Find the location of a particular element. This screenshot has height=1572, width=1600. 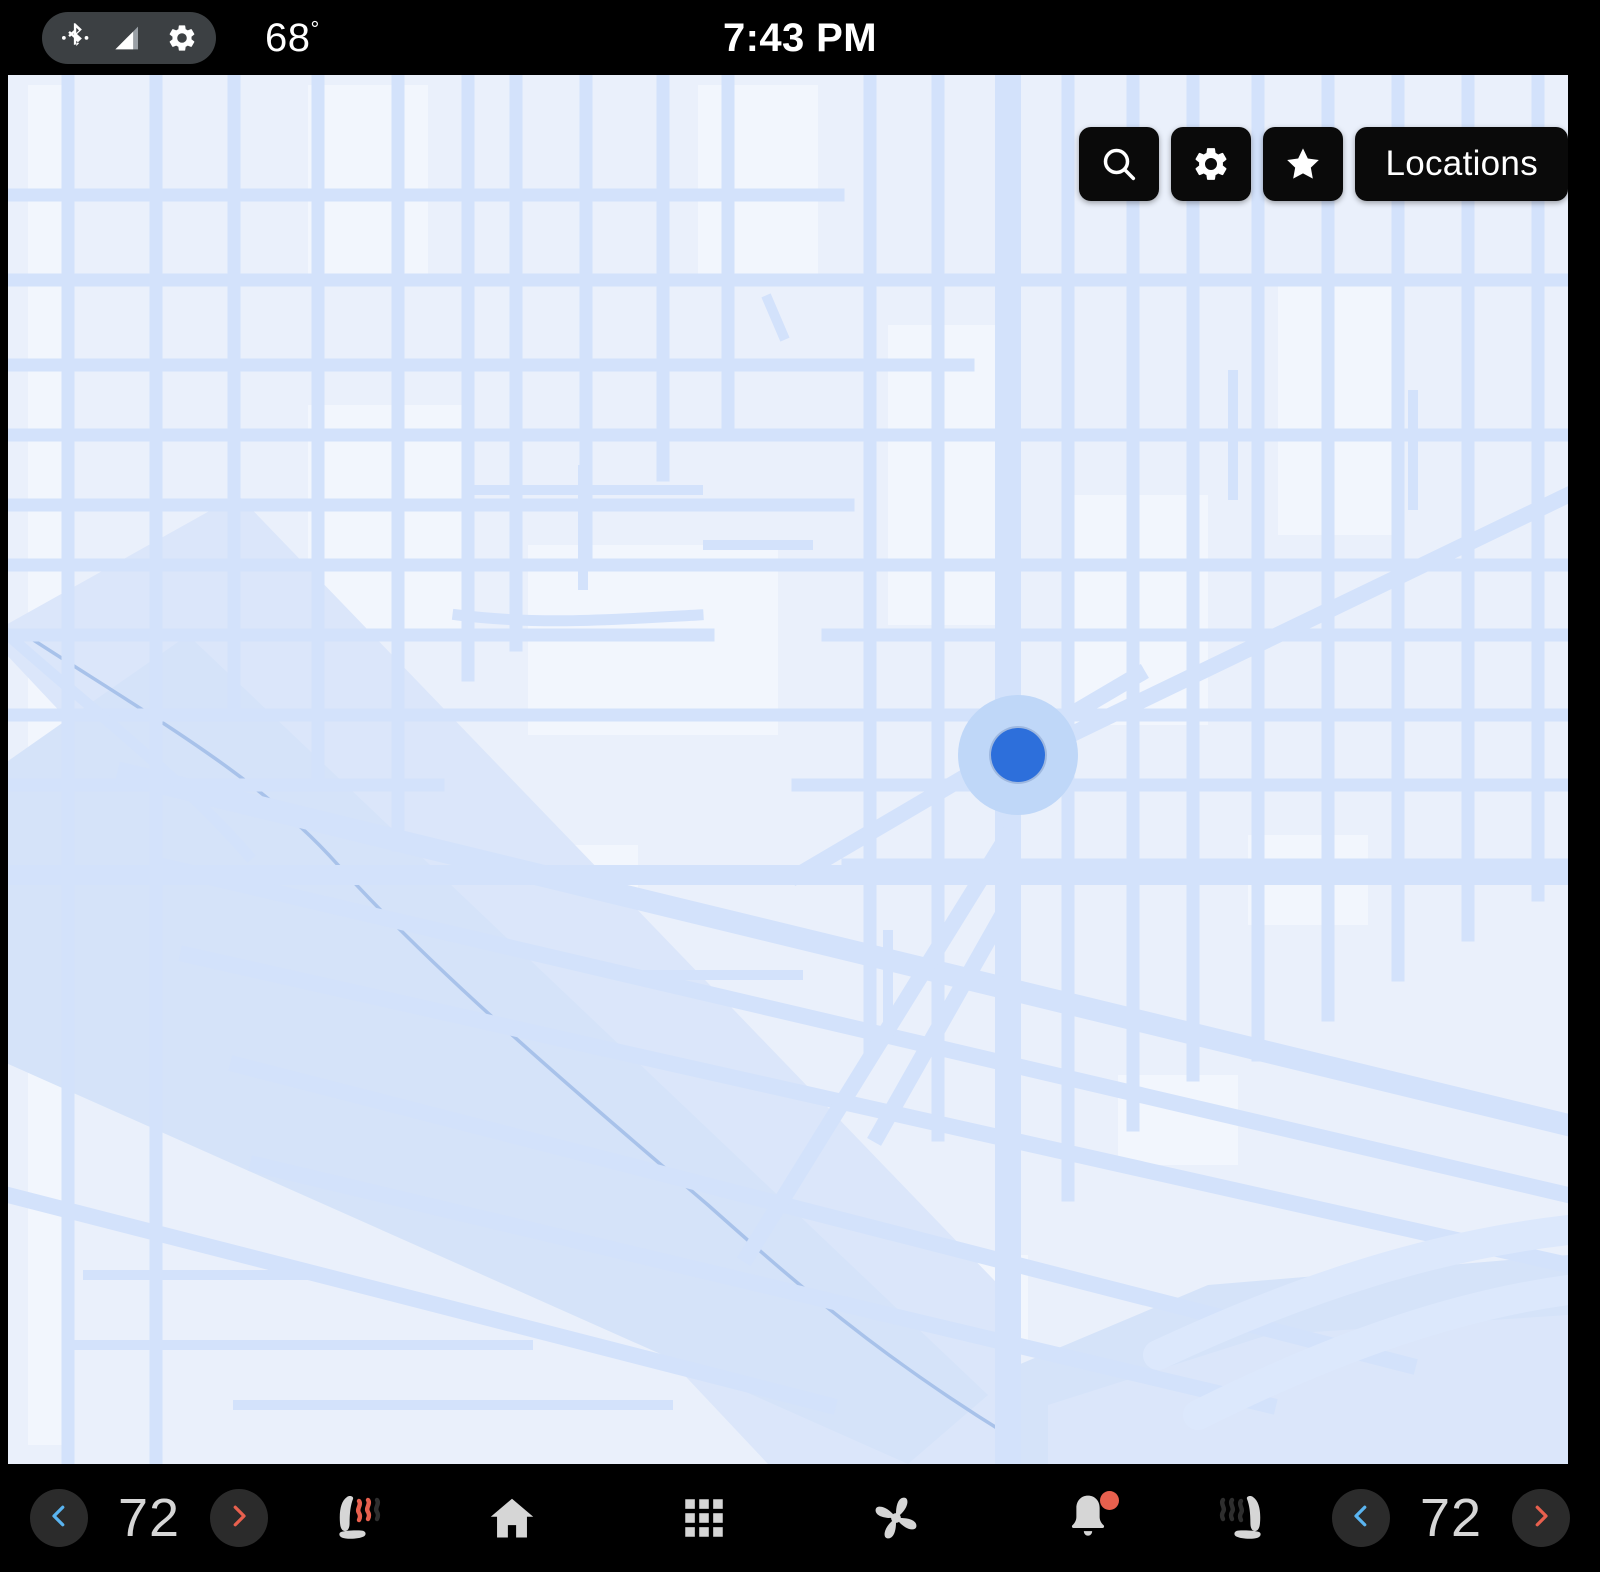

passenger-temp-increase-button is located at coordinates (1541, 1518).